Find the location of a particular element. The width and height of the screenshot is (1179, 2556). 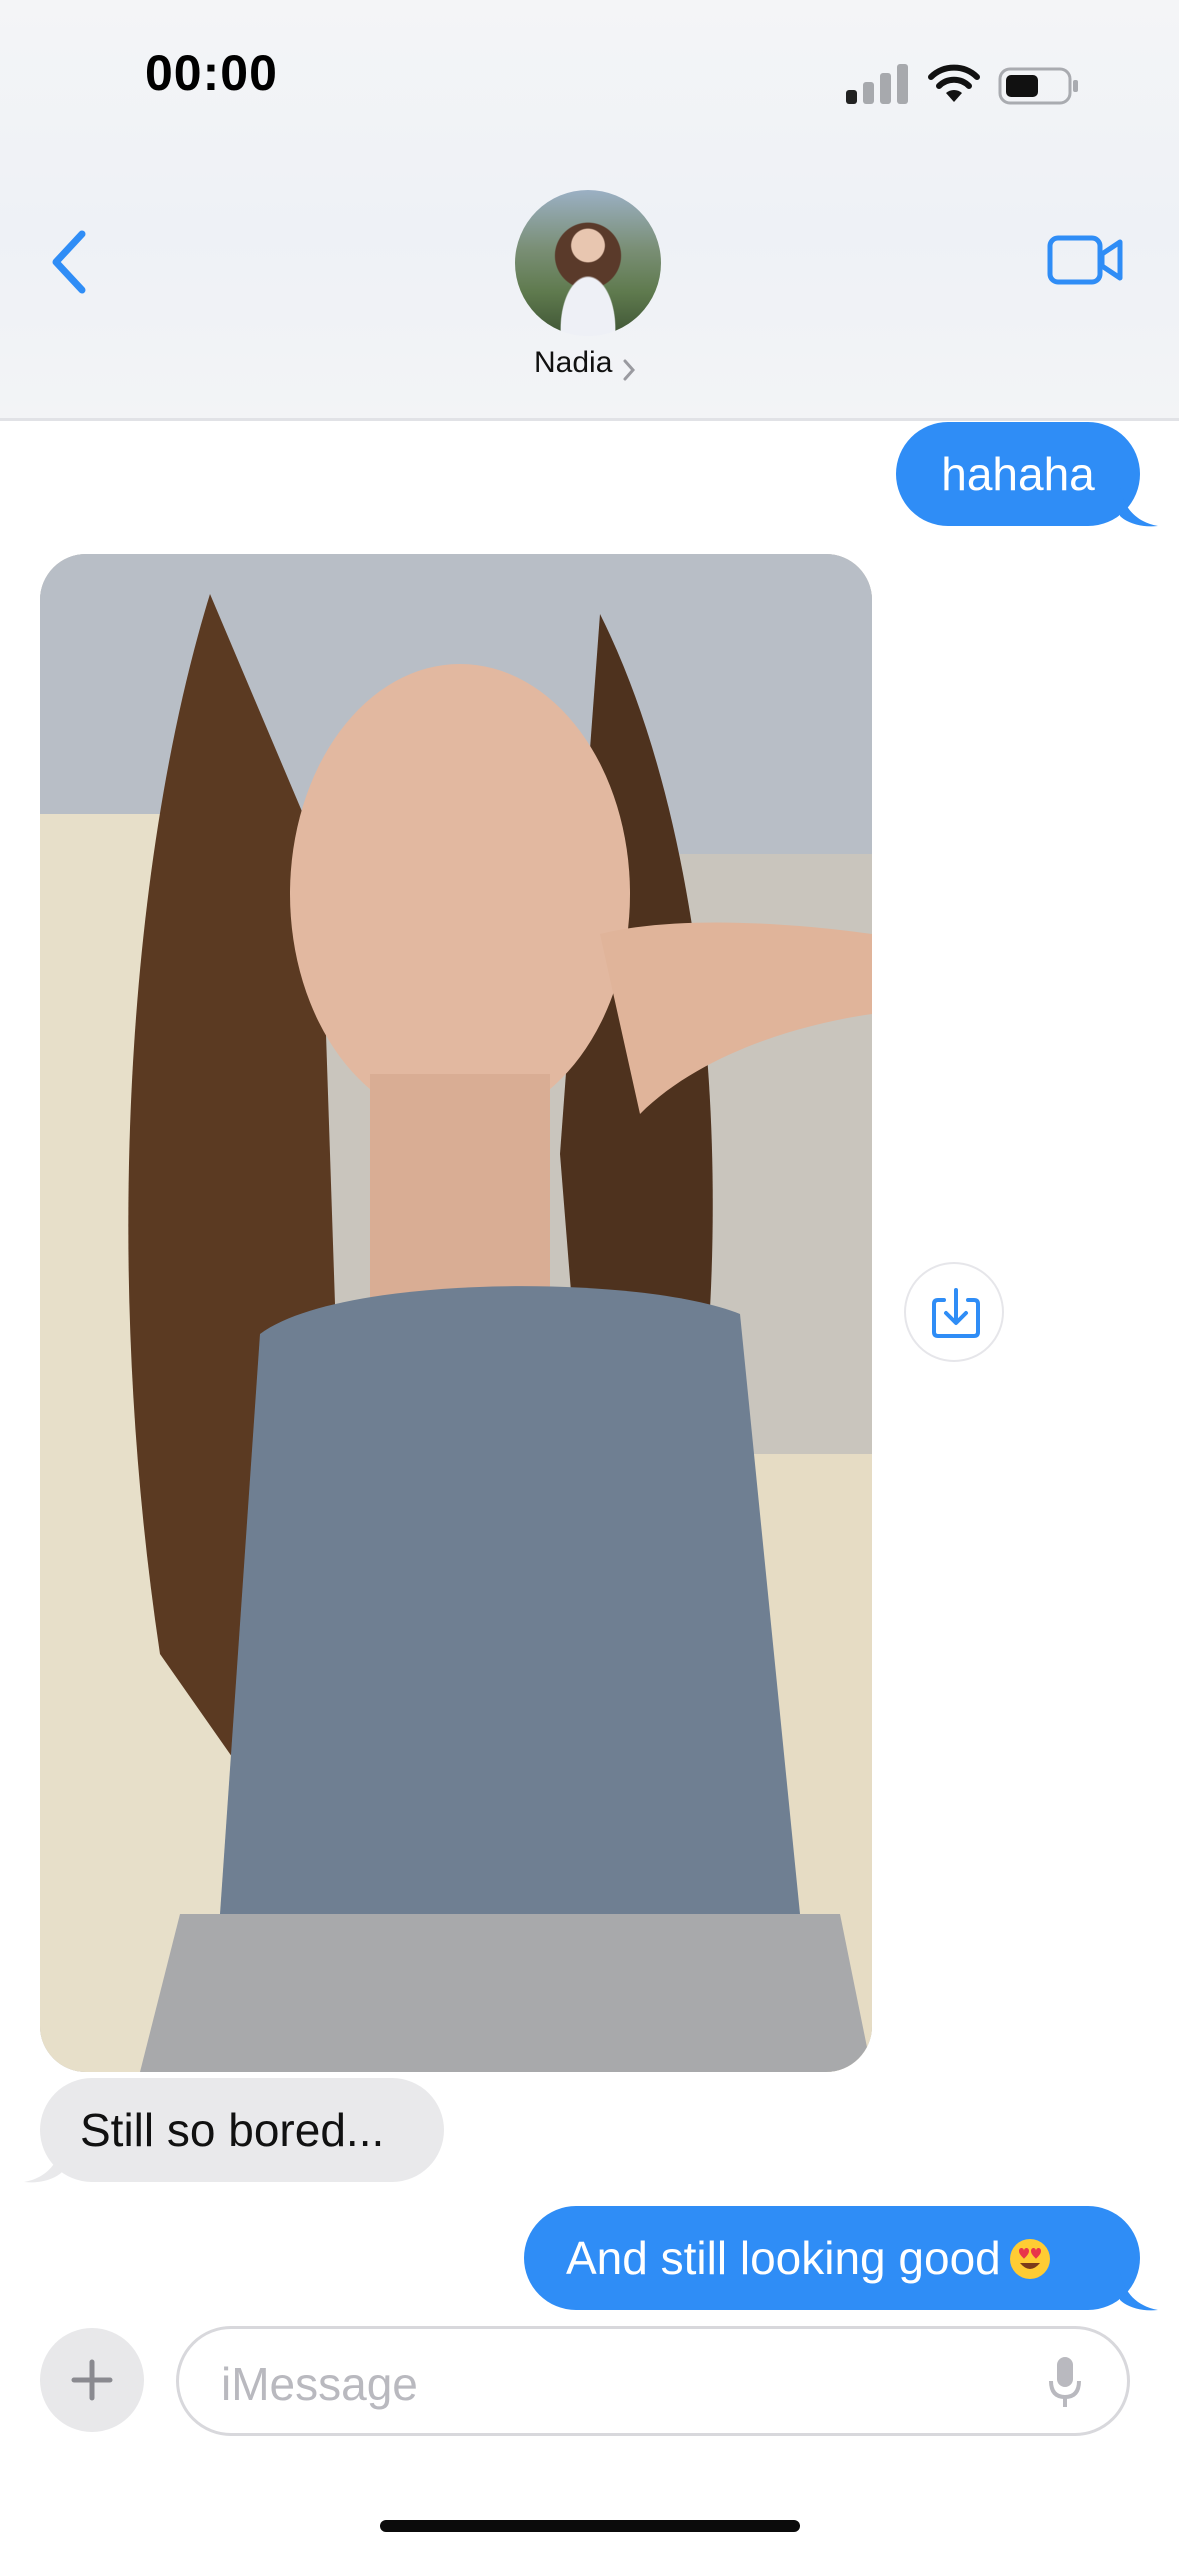

add-attachment-button is located at coordinates (92, 2380).